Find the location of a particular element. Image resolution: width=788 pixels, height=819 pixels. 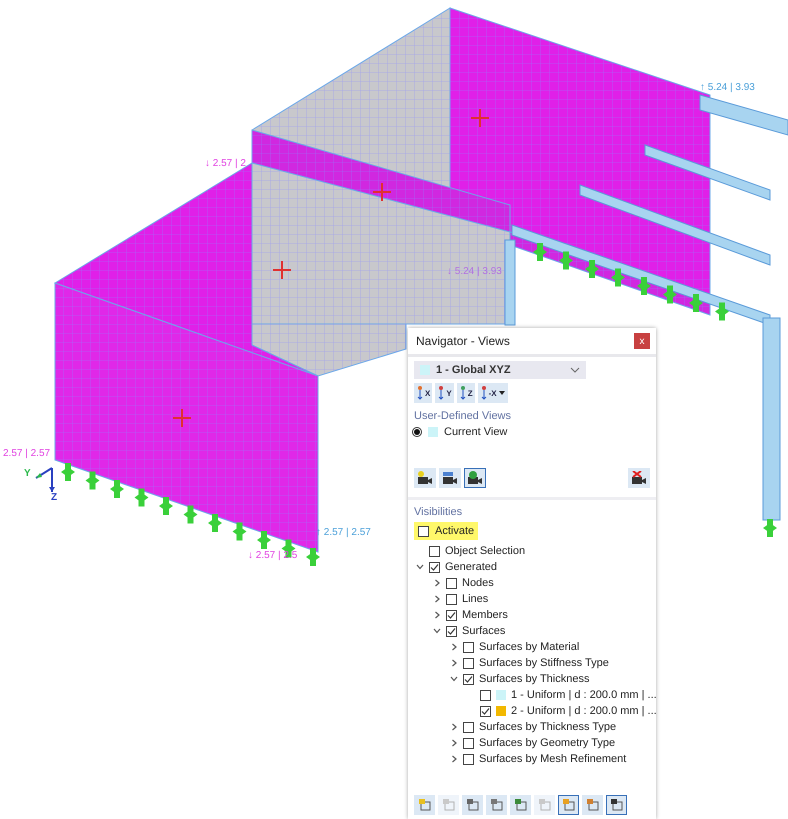

view-dropdown: 1 - Global XYZ is located at coordinates (500, 370).